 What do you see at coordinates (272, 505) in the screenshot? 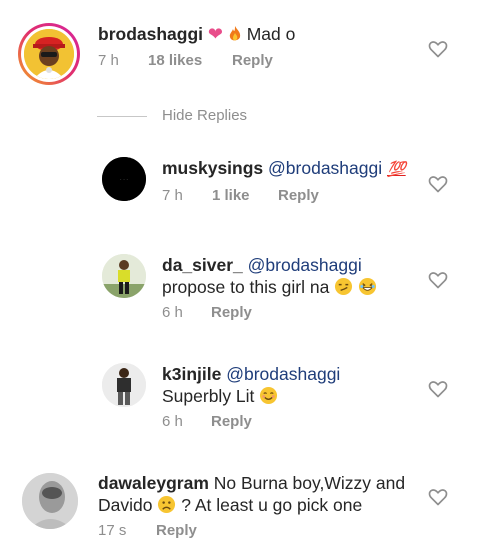
I see `comment-body-line2b: ? At least u go pick one` at bounding box center [272, 505].